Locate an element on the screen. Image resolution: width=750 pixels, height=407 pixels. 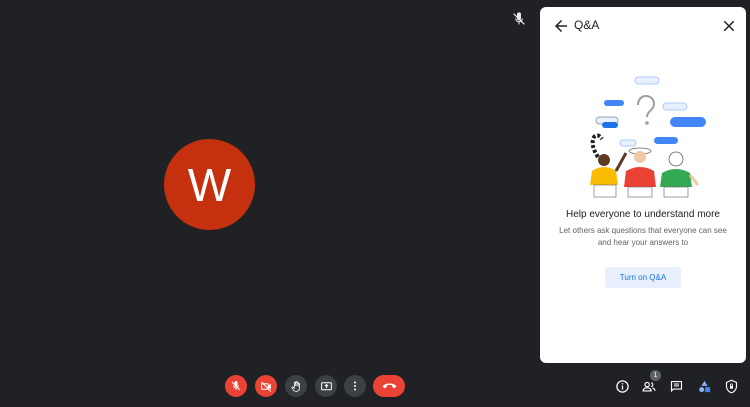
camera-toggle-button is located at coordinates (266, 386).